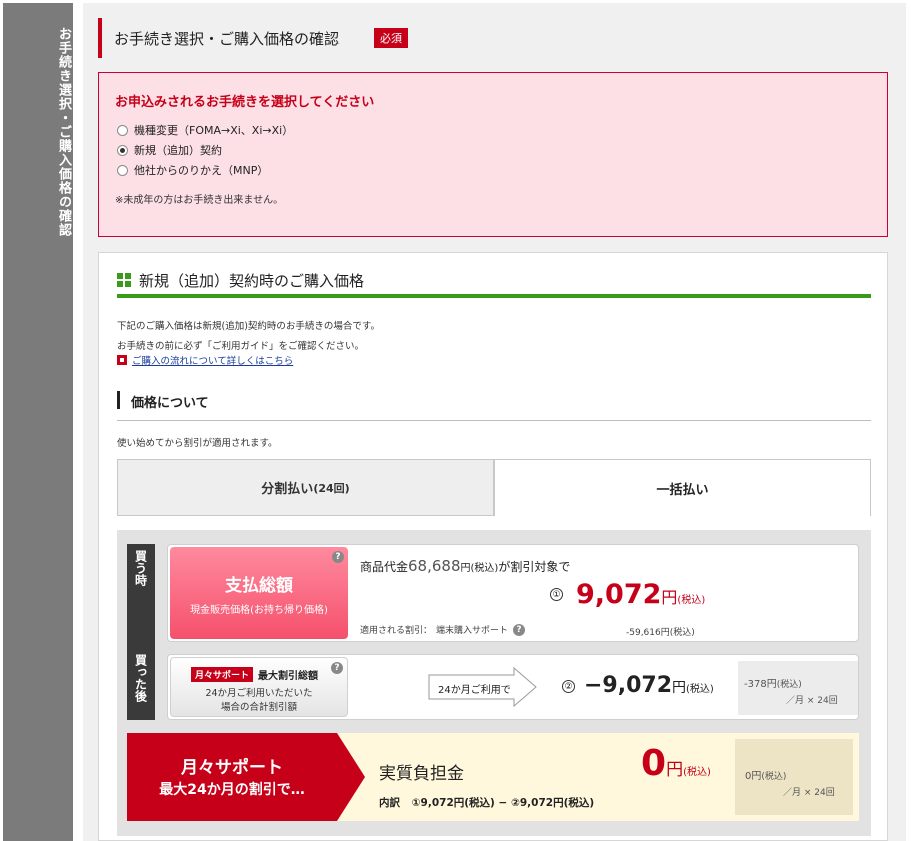 This screenshot has width=911, height=841. I want to click on procedure-option-model-change: 機種変更（FOMA→Xi、Xi→Xi）, so click(205, 130).